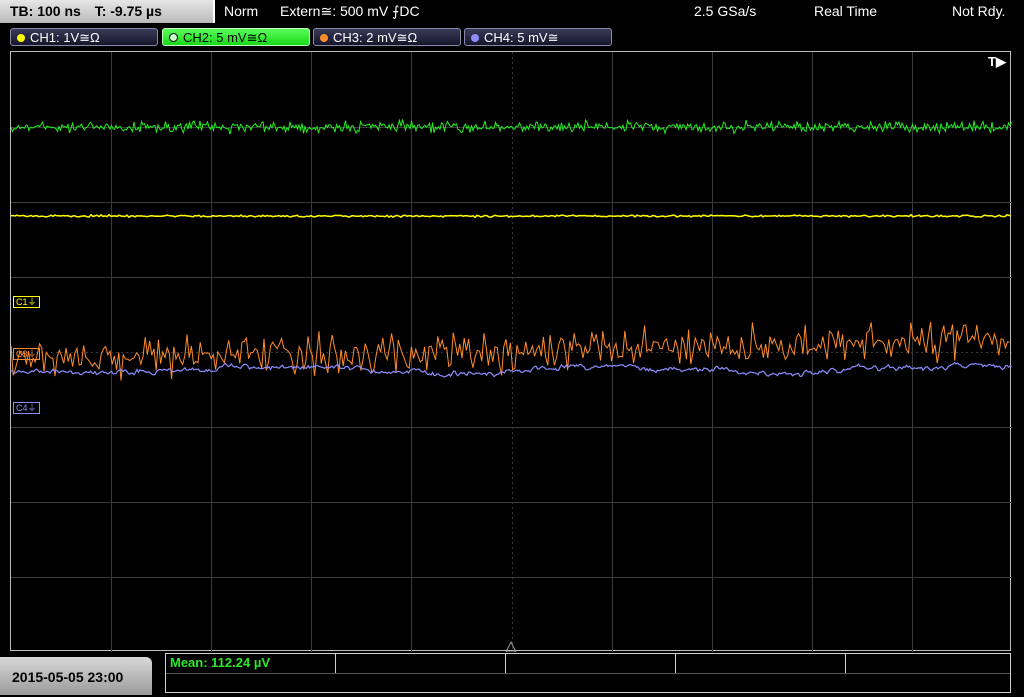  I want to click on measurement-divider, so click(588, 673).